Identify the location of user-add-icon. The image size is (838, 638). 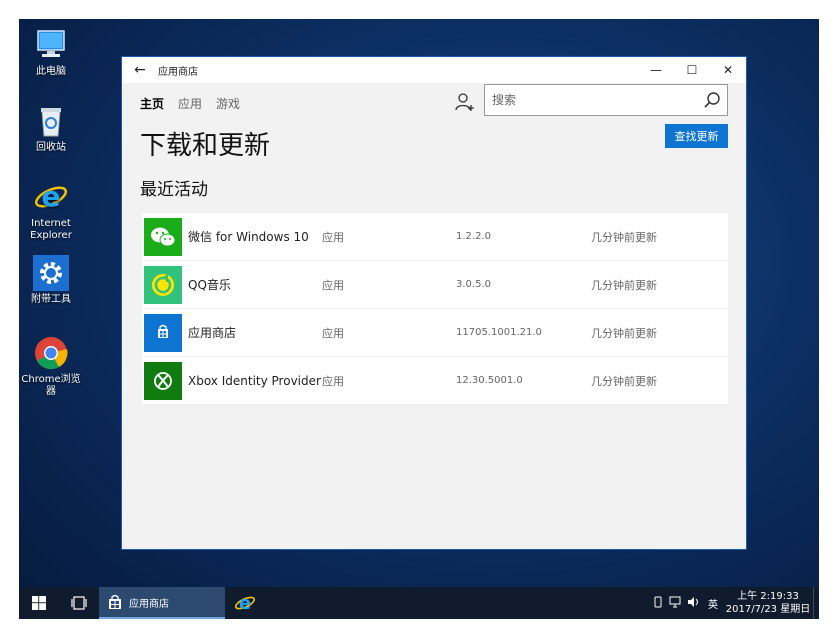
(464, 102).